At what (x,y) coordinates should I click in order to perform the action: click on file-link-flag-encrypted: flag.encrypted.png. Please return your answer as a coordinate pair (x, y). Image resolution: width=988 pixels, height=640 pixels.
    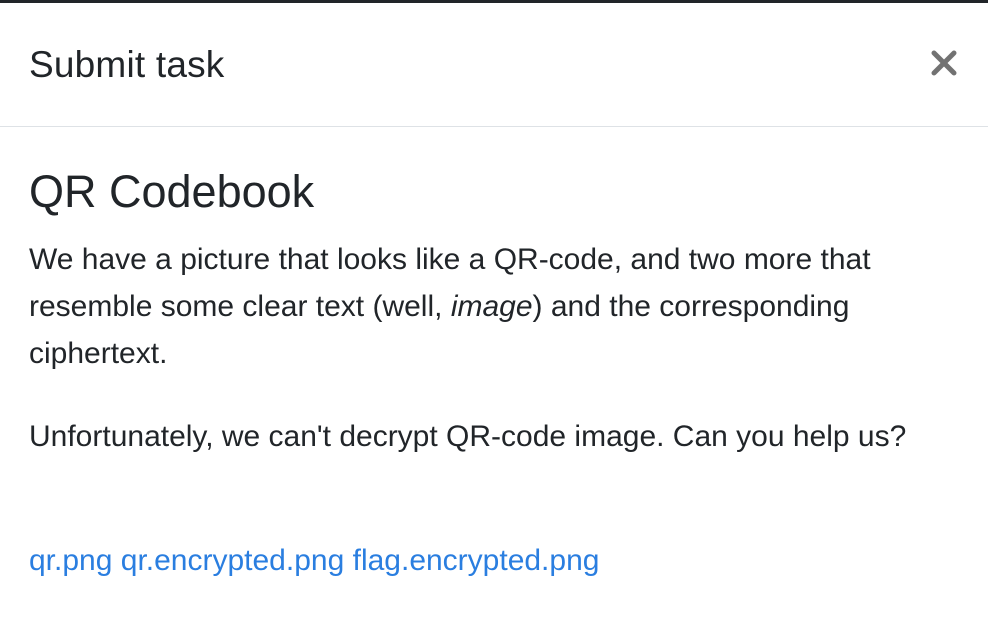
    Looking at the image, I should click on (476, 560).